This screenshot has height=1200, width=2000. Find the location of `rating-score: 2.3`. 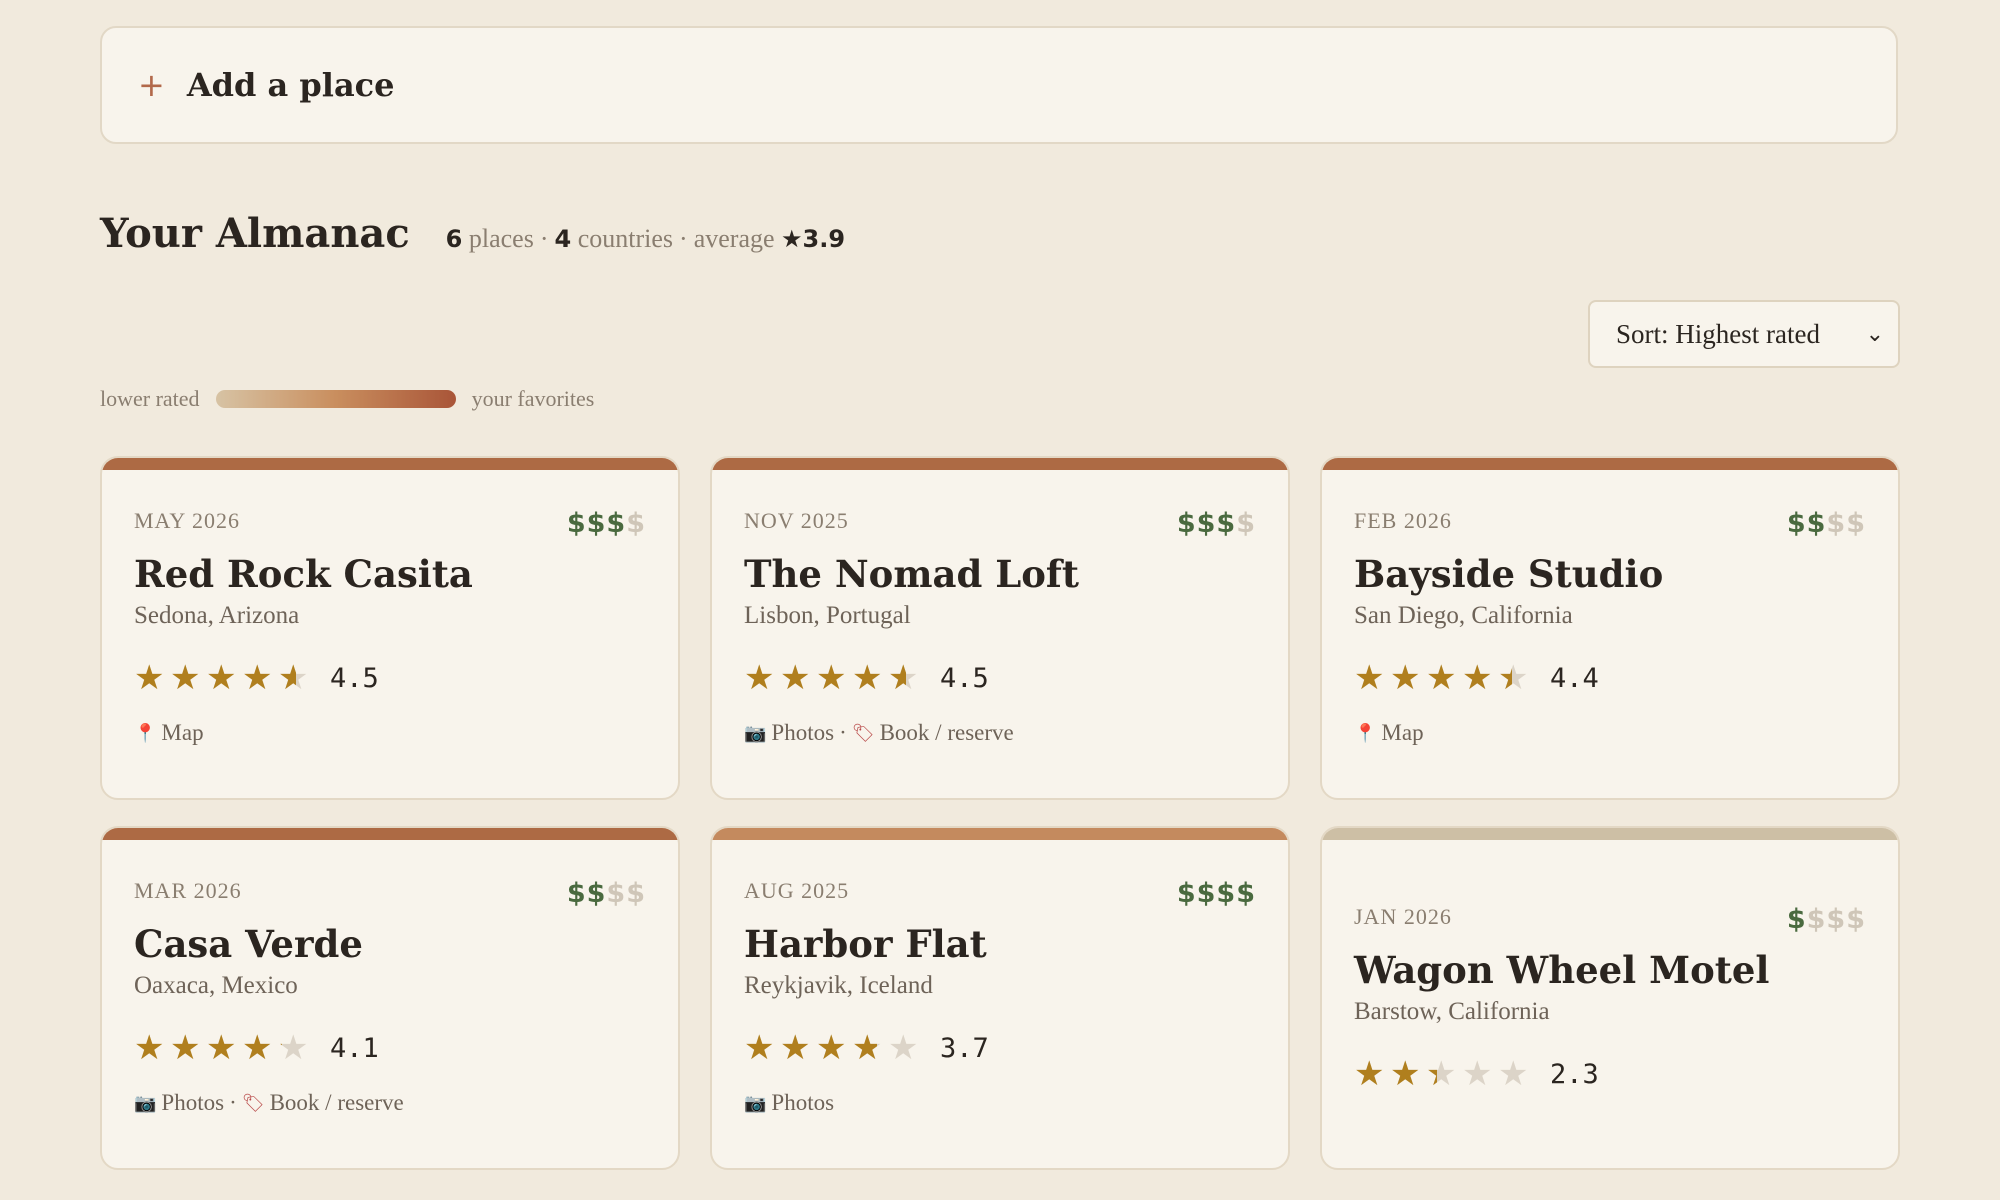

rating-score: 2.3 is located at coordinates (1574, 1074).